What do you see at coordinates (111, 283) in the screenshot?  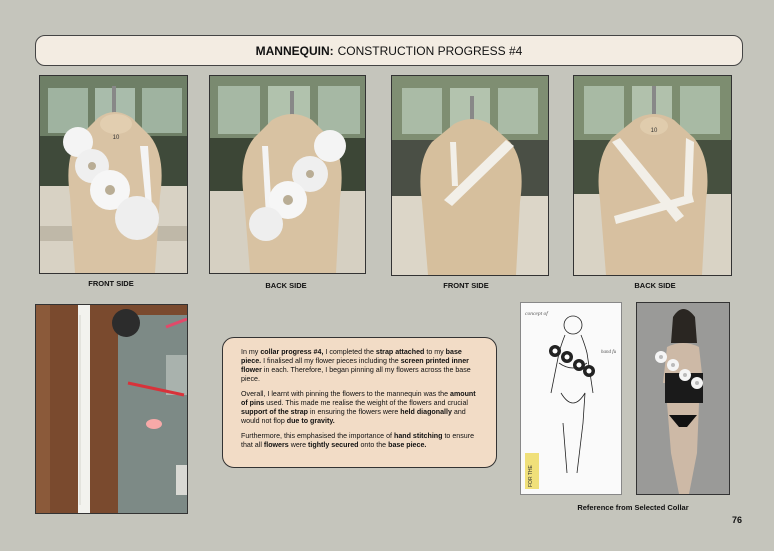 I see `caption-front-side-1: FRONT SIDE` at bounding box center [111, 283].